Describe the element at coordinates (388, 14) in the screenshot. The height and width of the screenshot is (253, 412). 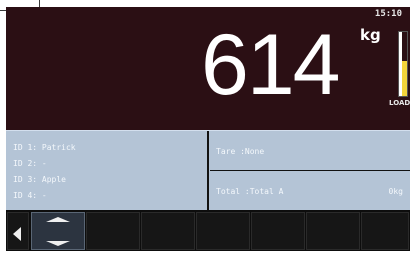
I see `clock: 15:10` at that location.